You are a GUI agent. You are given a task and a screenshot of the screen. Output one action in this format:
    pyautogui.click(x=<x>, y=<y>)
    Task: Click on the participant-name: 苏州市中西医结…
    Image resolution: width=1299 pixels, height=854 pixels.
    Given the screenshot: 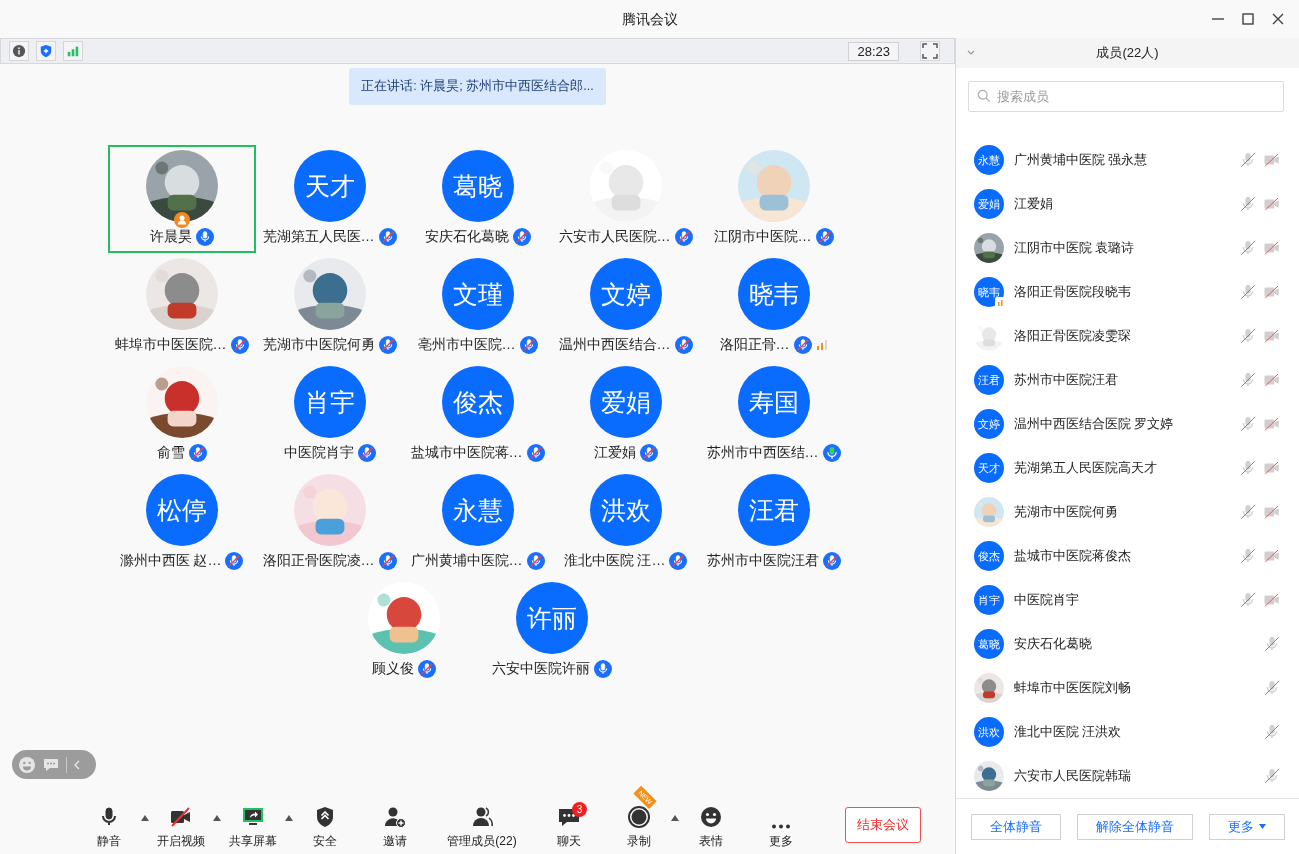 What is the action you would take?
    pyautogui.click(x=762, y=453)
    